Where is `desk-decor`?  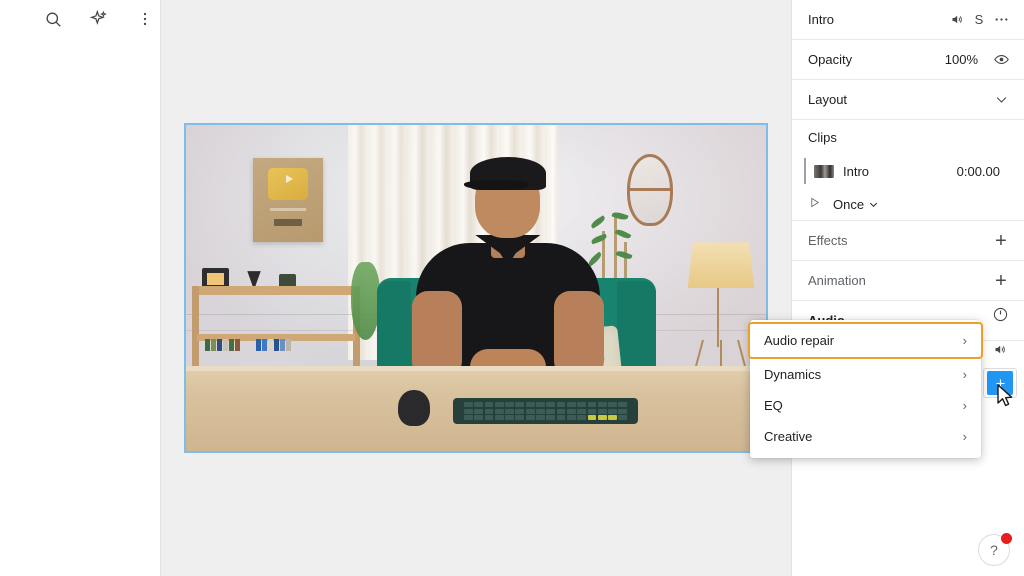 desk-decor is located at coordinates (476, 408).